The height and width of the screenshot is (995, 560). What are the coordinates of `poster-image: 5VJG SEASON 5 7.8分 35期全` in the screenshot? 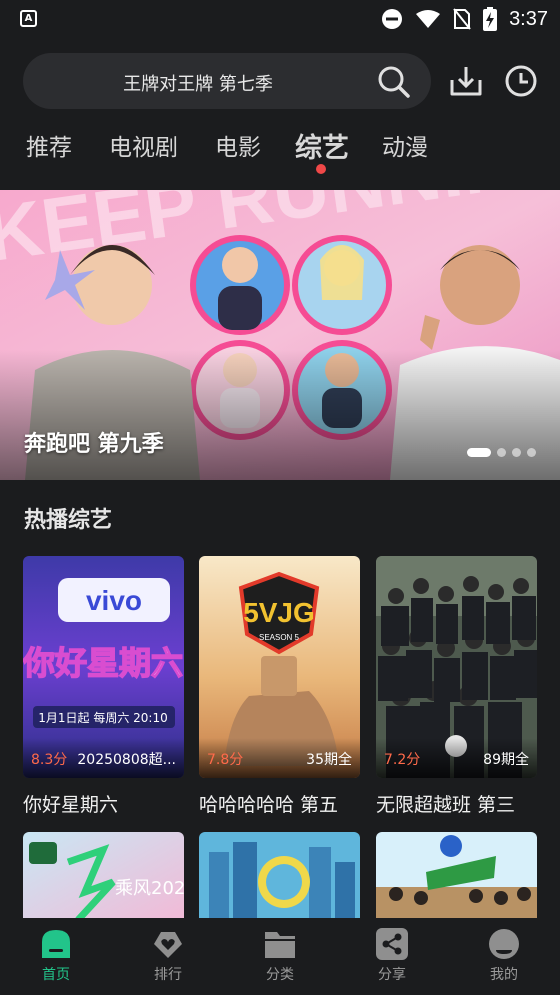 It's located at (279, 667).